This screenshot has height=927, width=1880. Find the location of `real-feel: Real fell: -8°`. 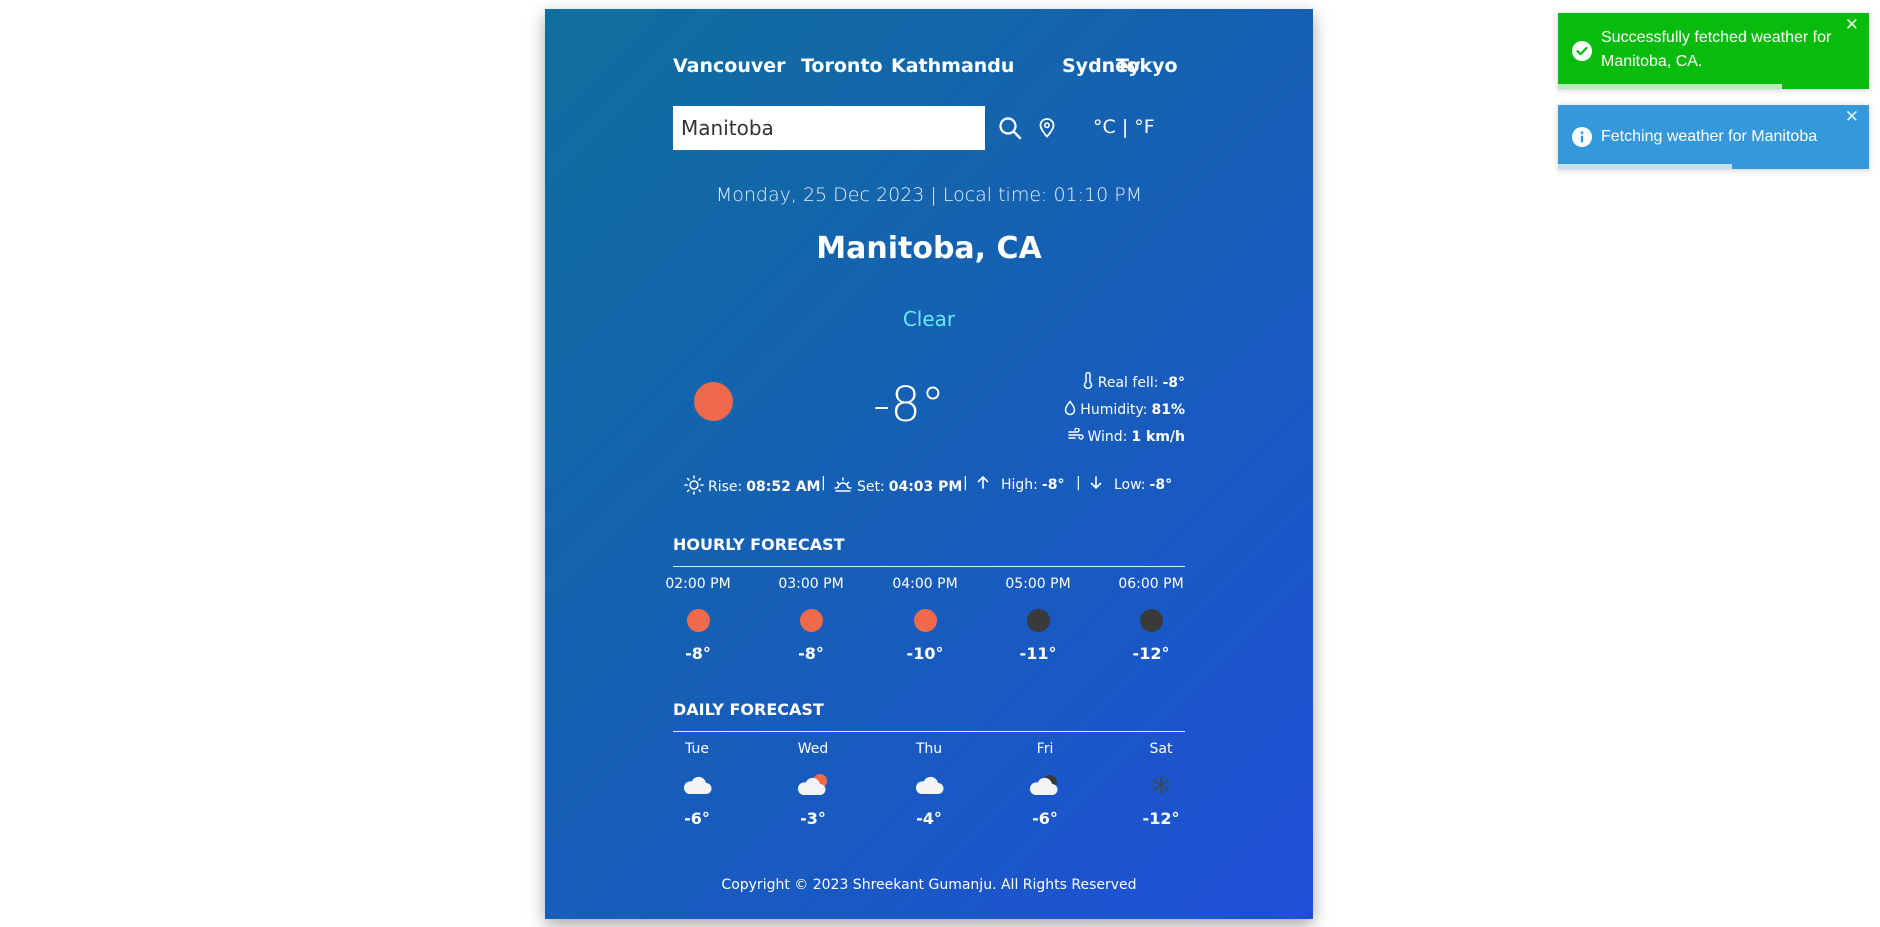

real-feel: Real fell: -8° is located at coordinates (1133, 382).